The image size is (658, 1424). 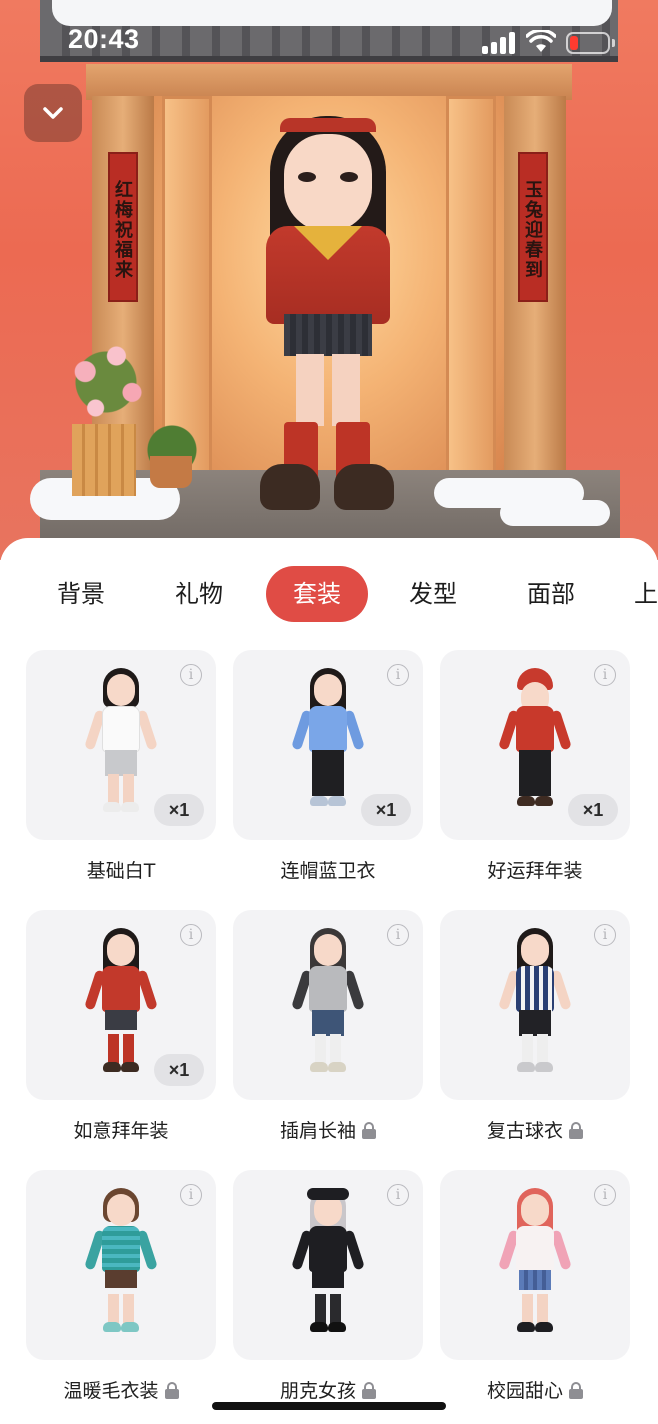 I want to click on outfit-name: 基础白T, so click(x=121, y=871).